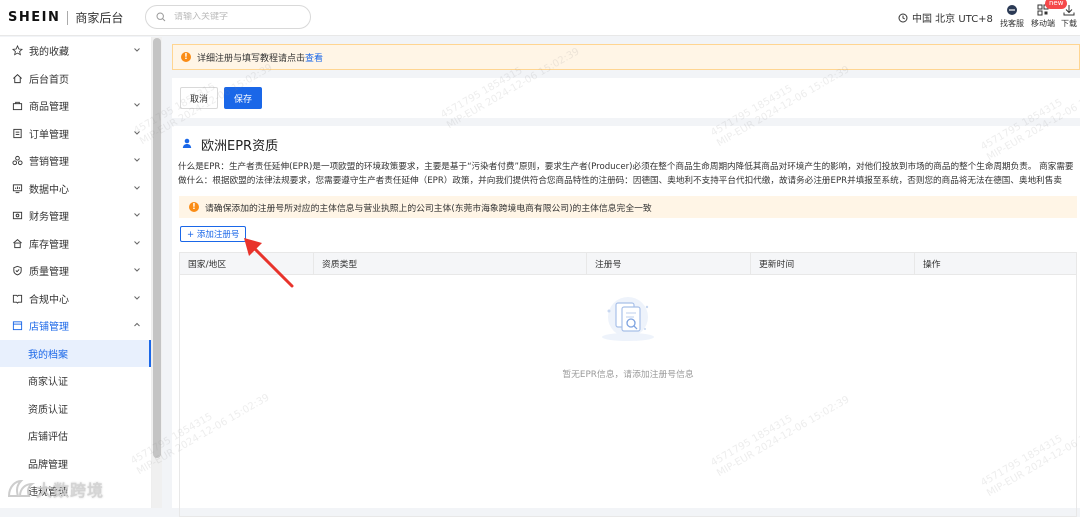 The image size is (1080, 517). Describe the element at coordinates (17, 188) in the screenshot. I see `data-icon` at that location.